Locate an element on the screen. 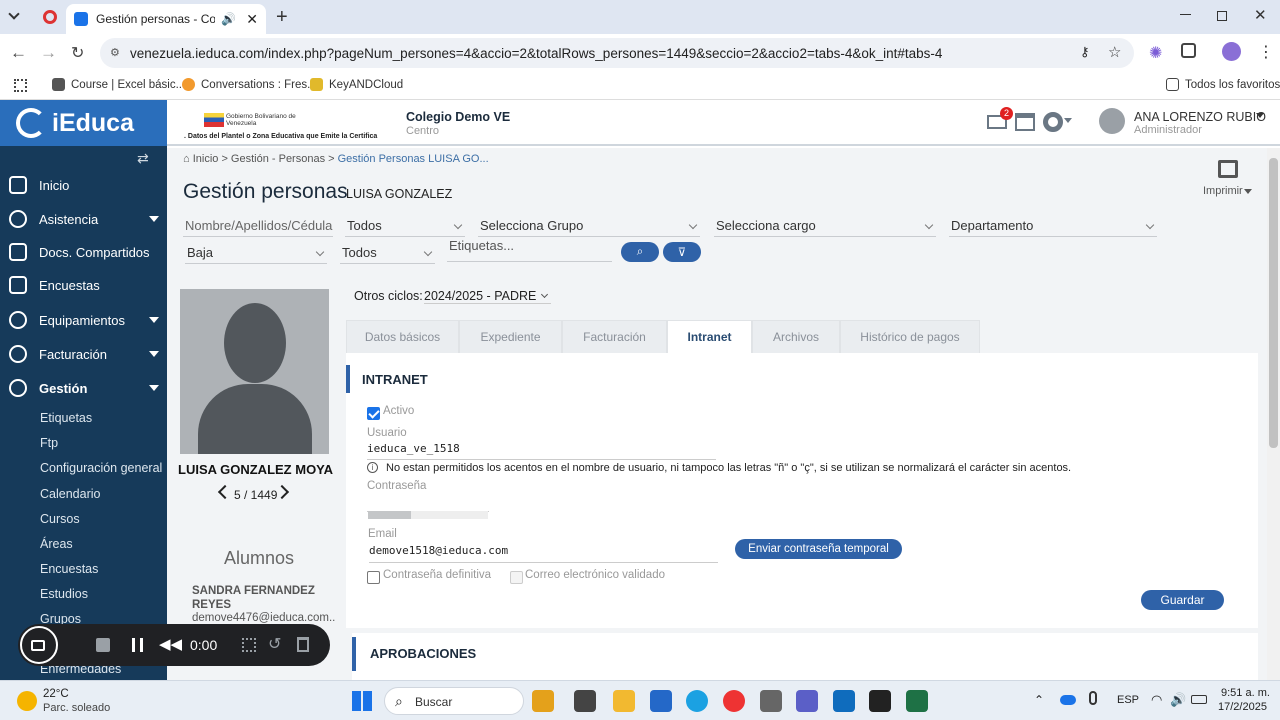 This screenshot has width=1280, height=720. onedrive-cloud-icon is located at coordinates (1068, 700).